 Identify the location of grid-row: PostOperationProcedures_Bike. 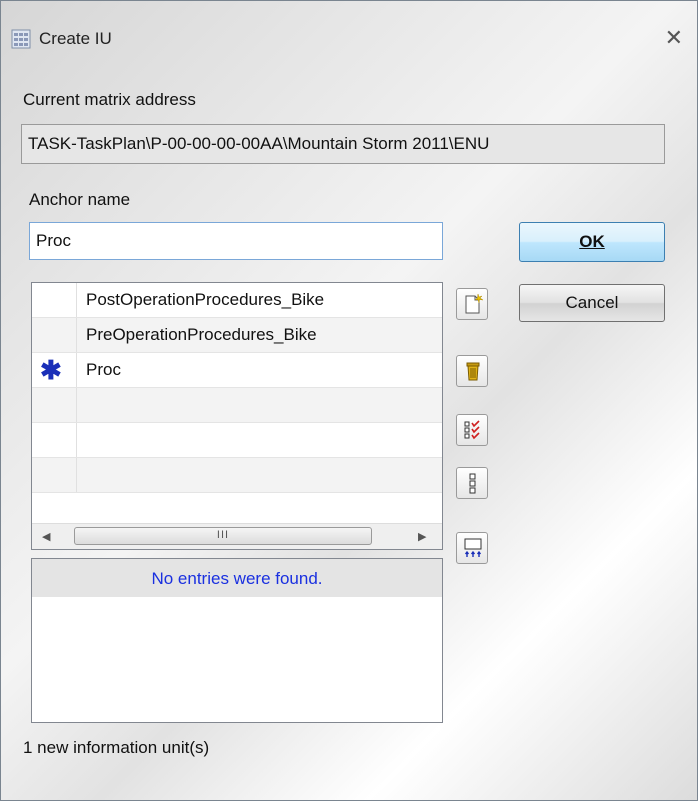
(237, 300).